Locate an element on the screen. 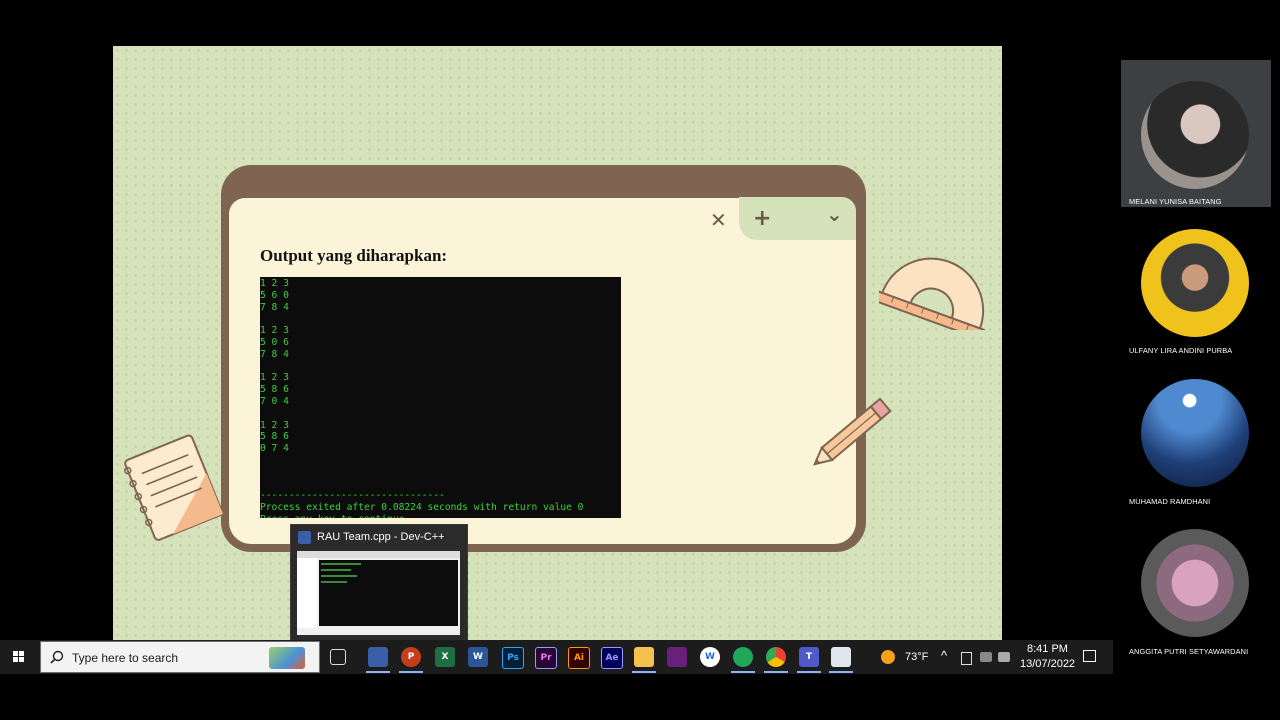 The width and height of the screenshot is (1280, 720). clock-time: 8:41 PM is located at coordinates (1047, 649).